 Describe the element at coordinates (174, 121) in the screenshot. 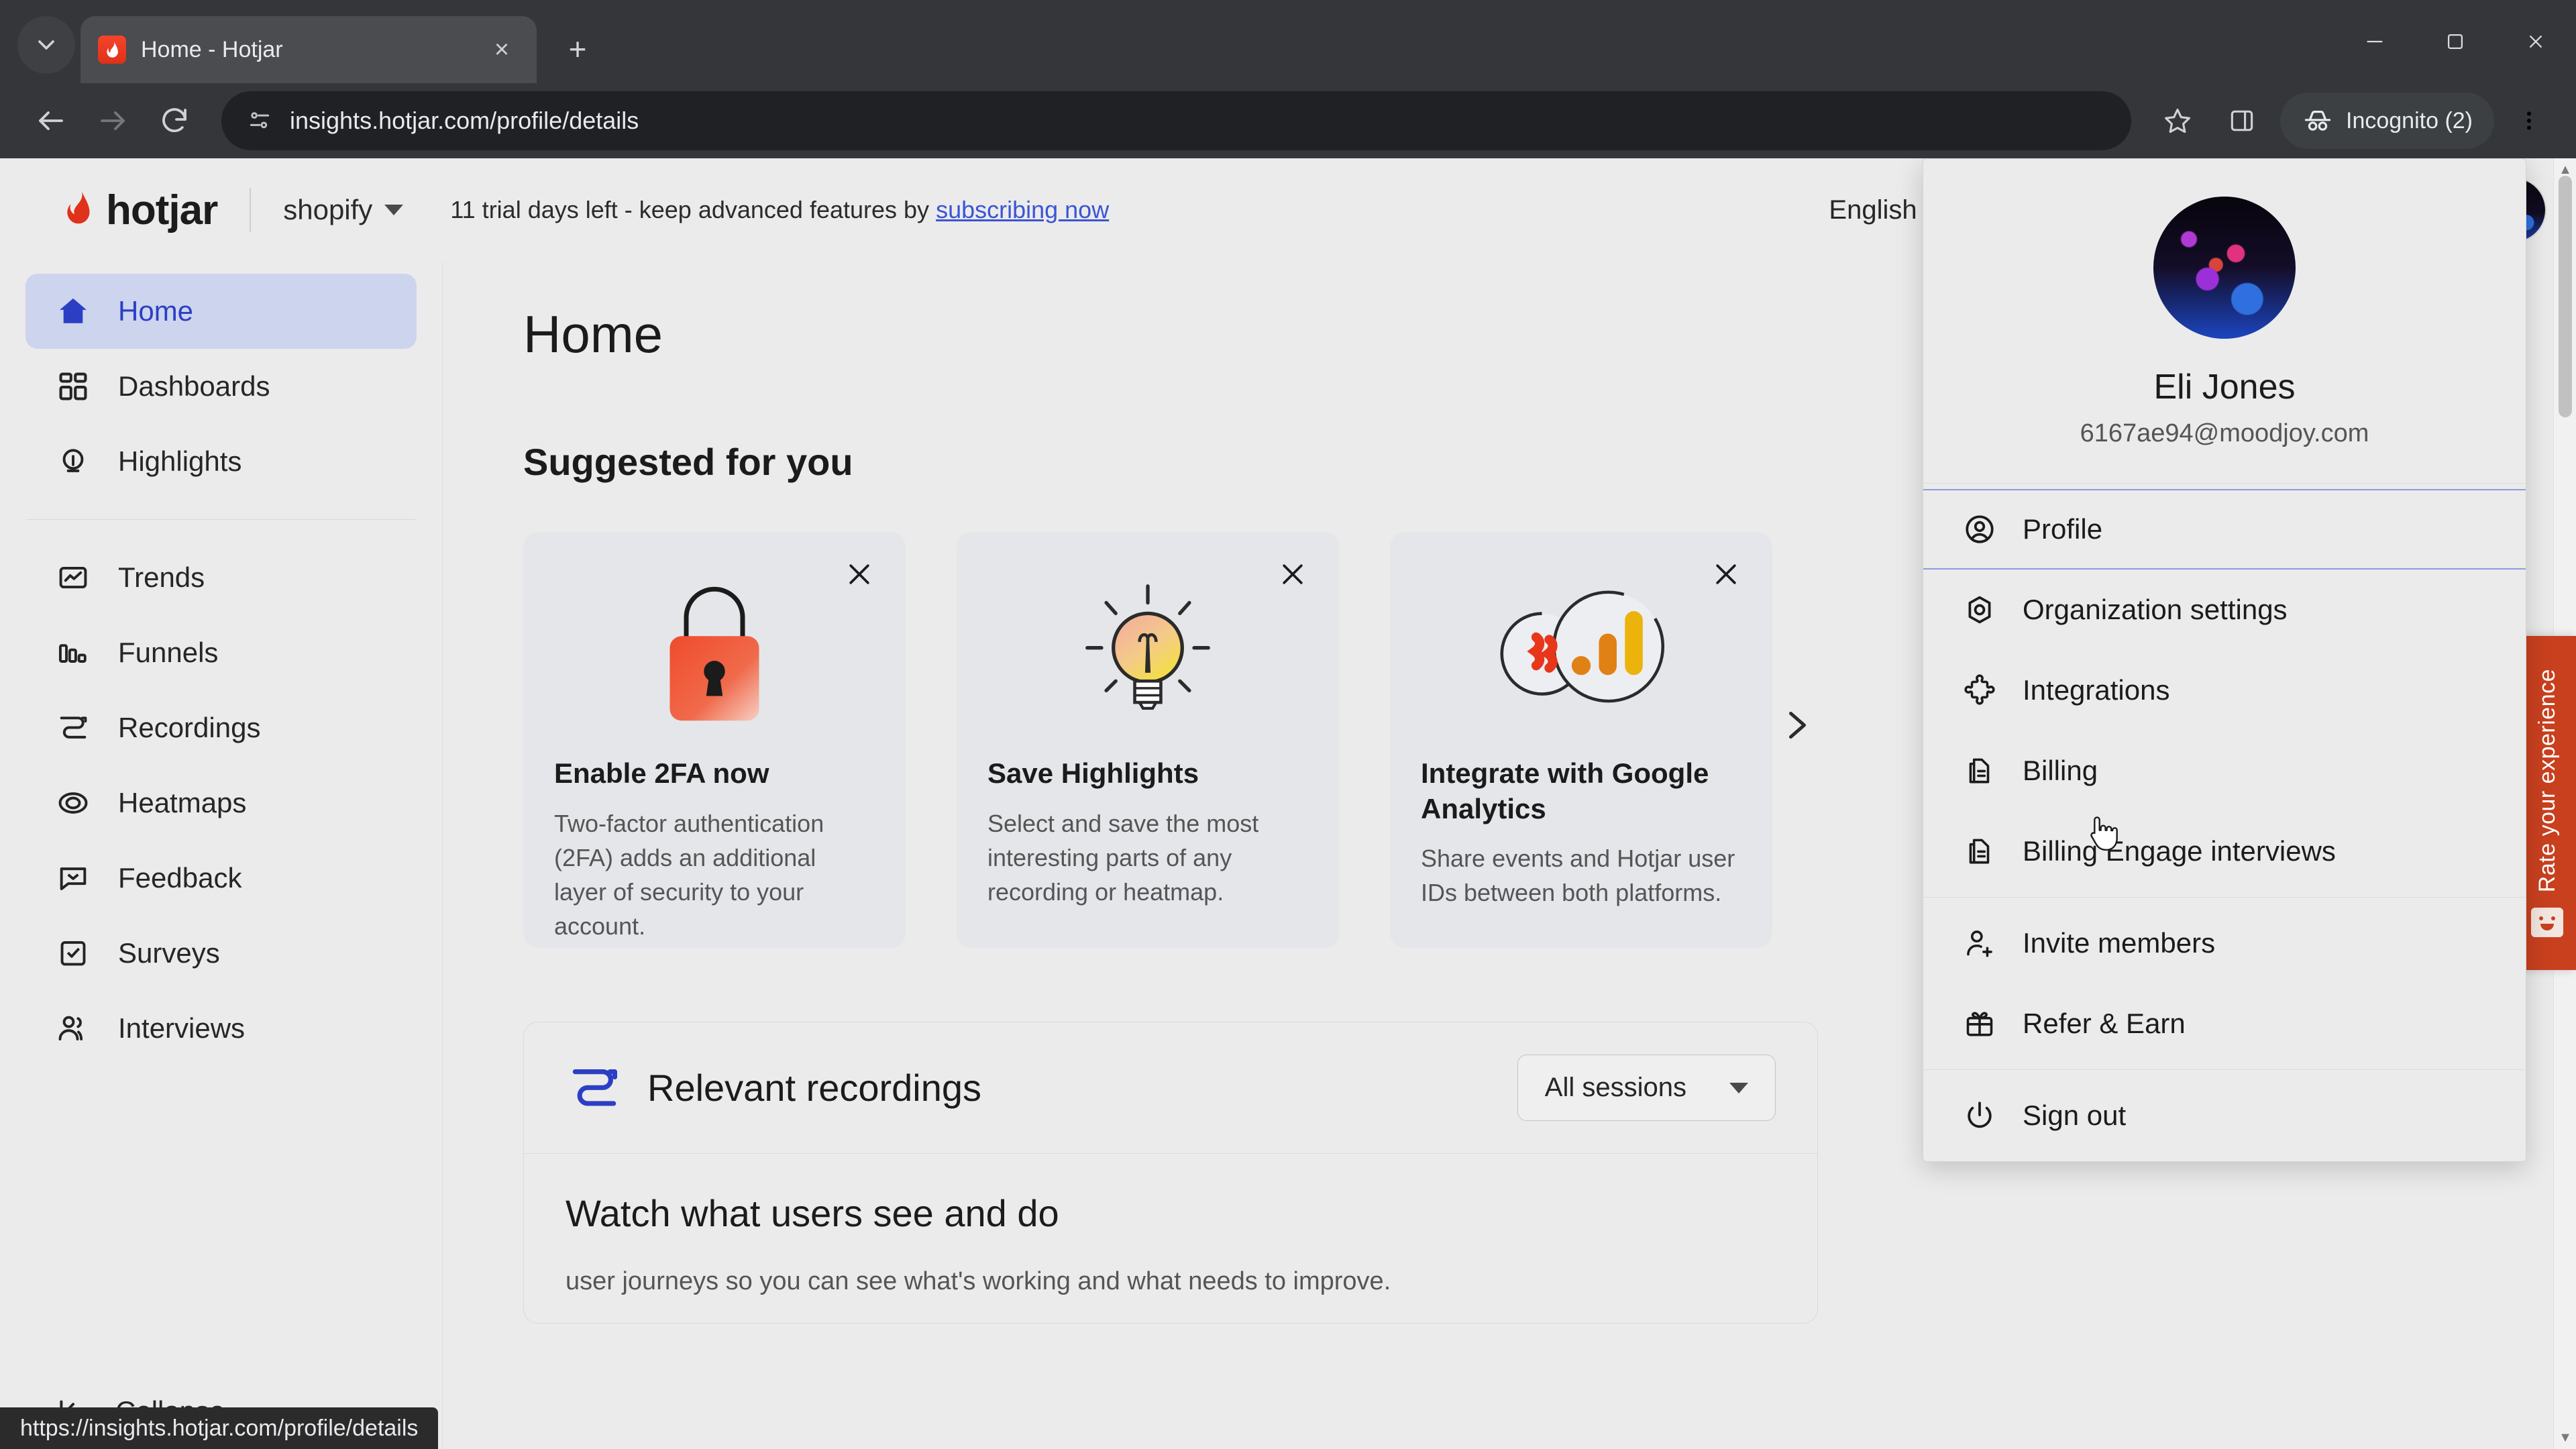

I see `reload-icon` at that location.